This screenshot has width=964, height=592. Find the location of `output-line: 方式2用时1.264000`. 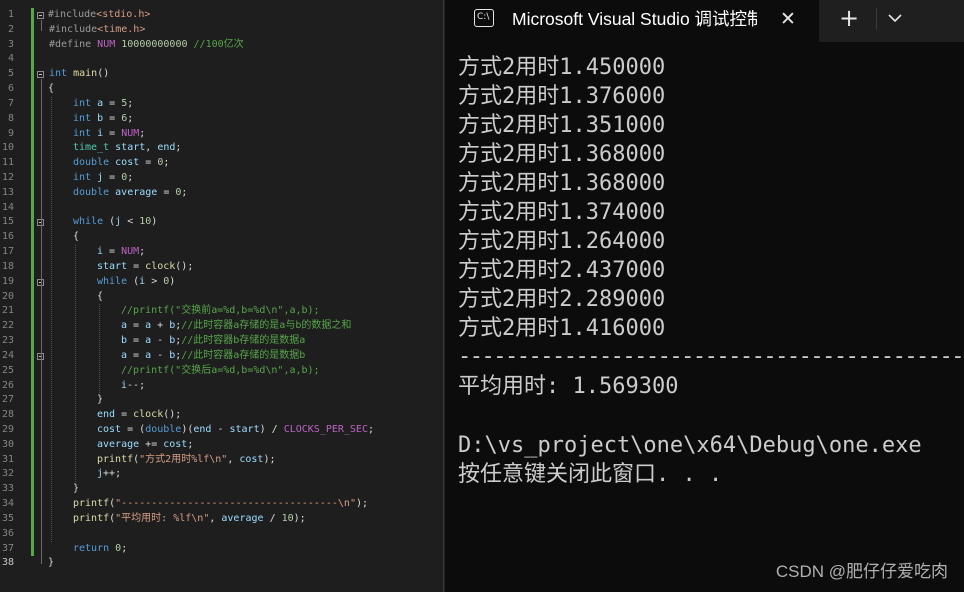

output-line: 方式2用时1.264000 is located at coordinates (562, 241).